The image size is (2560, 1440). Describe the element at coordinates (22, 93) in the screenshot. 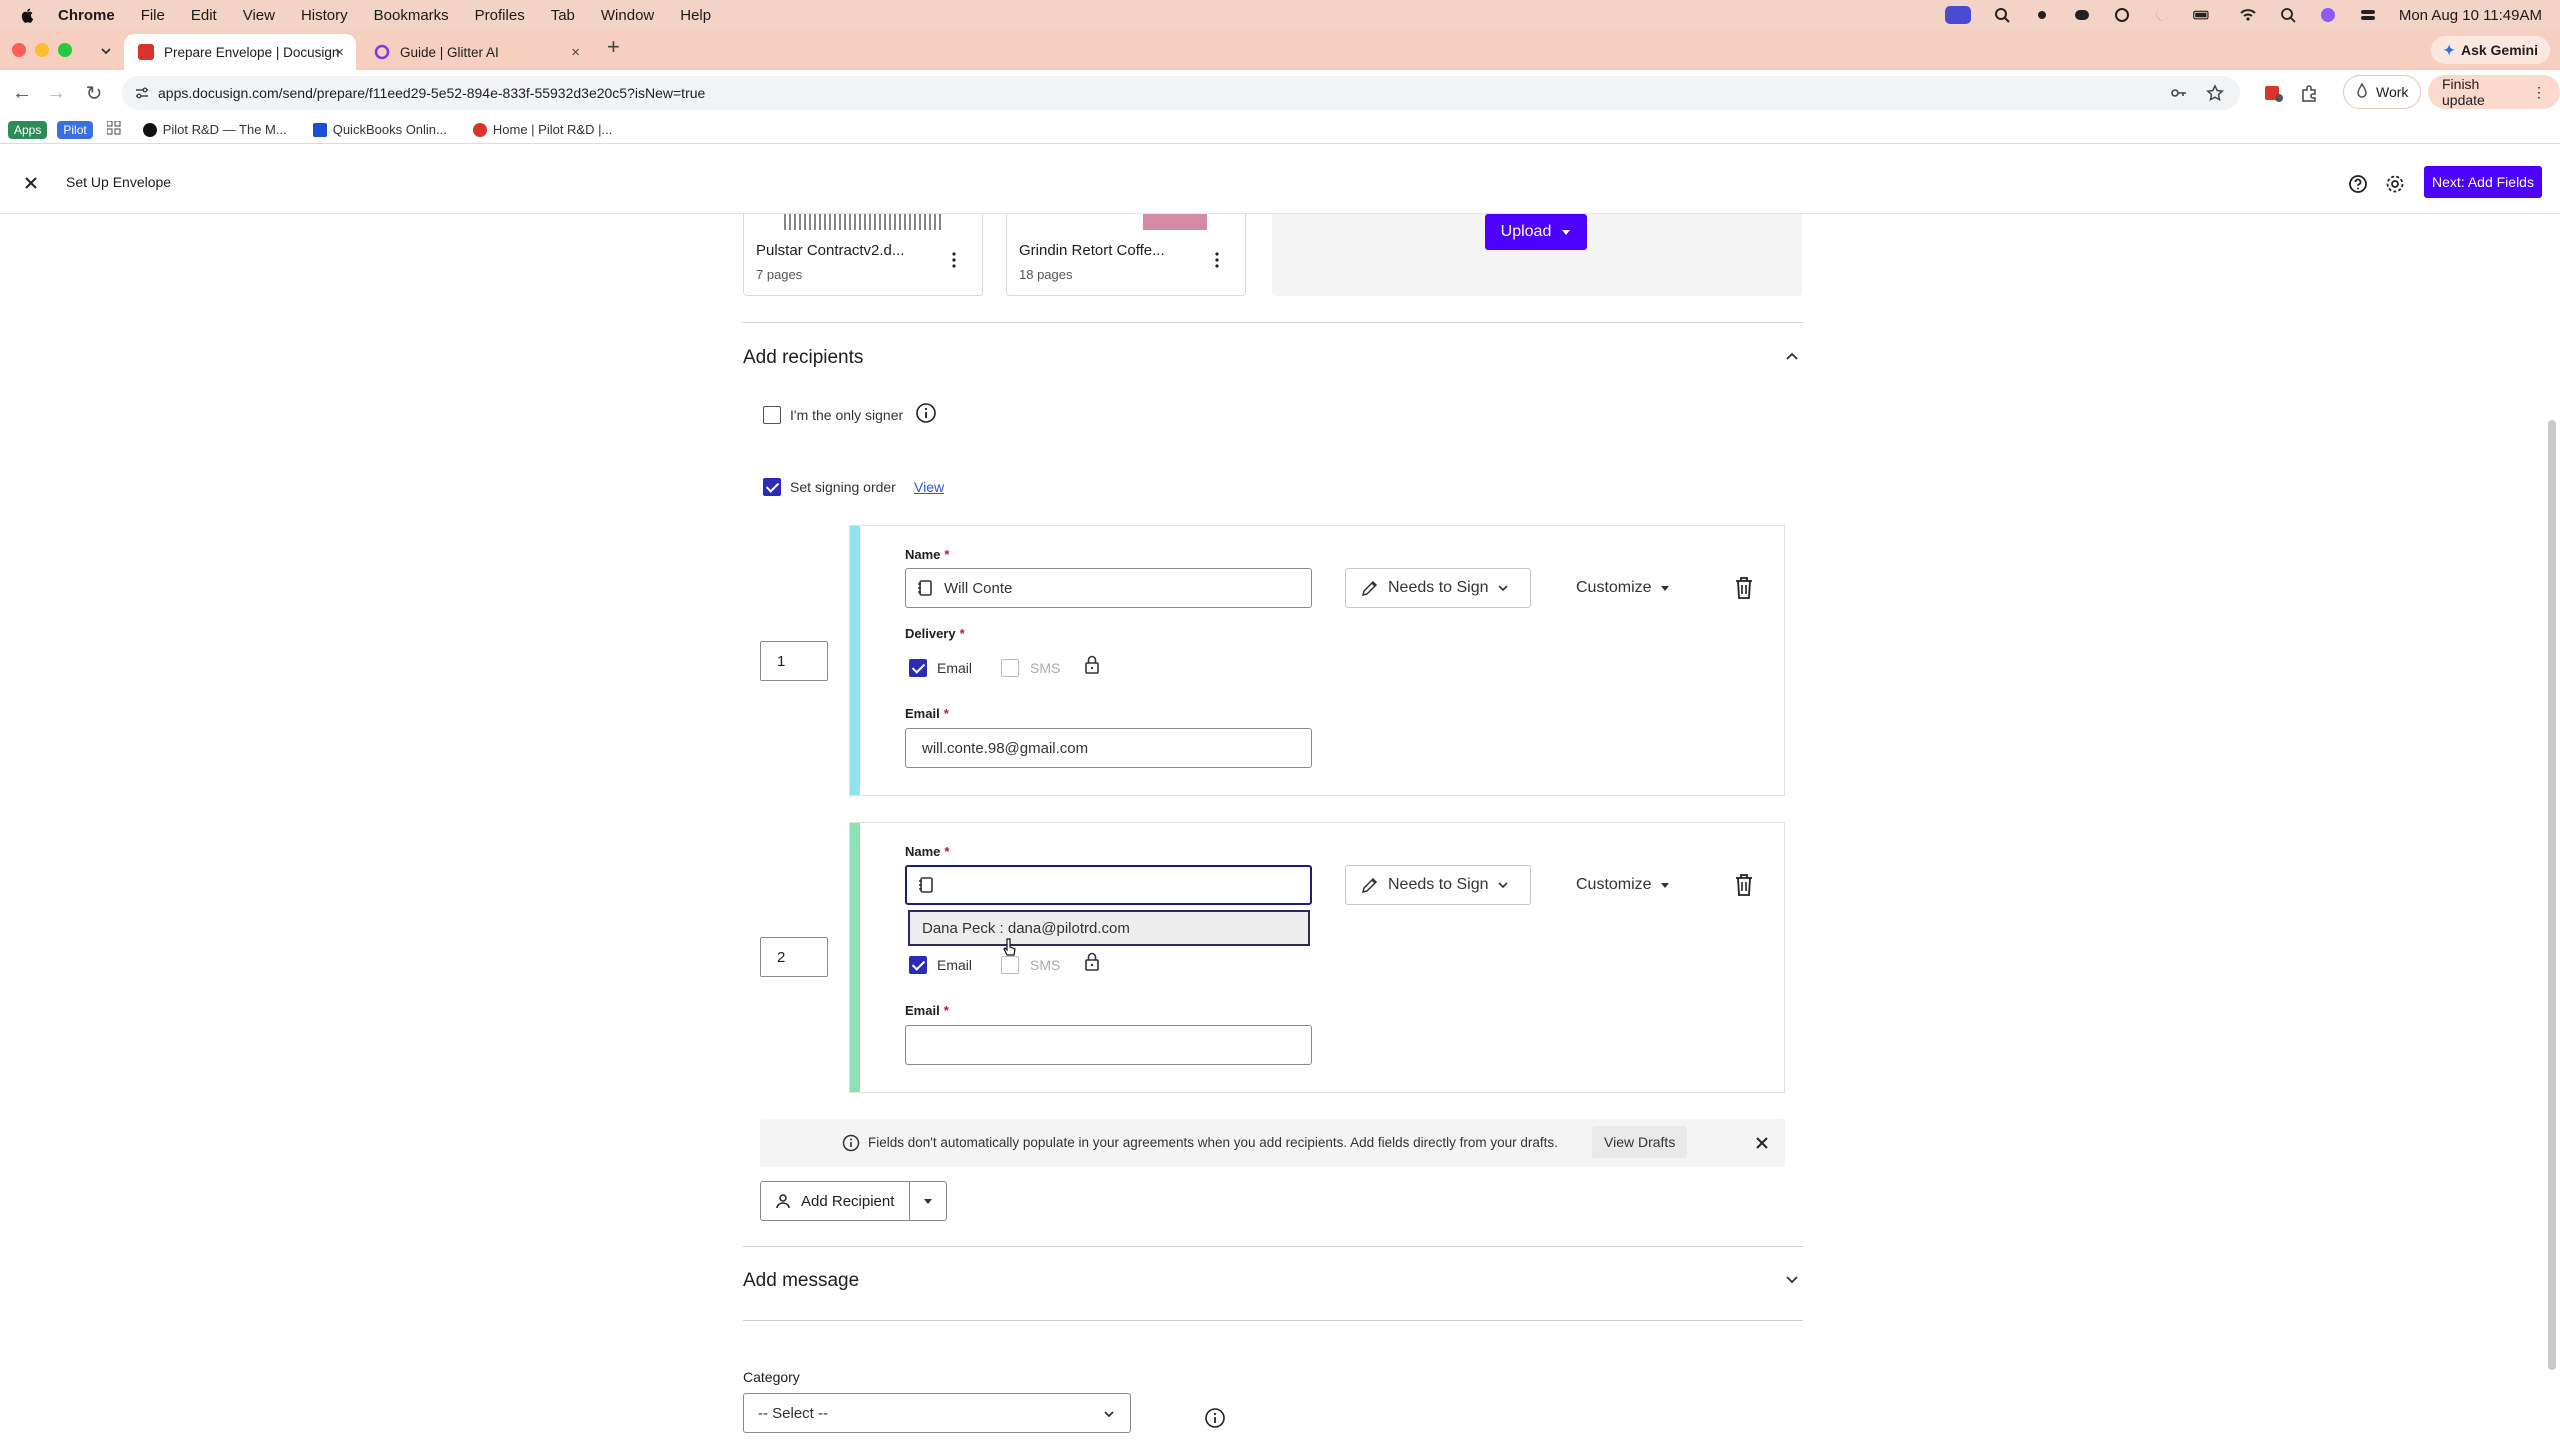

I see `back-icon: ←` at that location.